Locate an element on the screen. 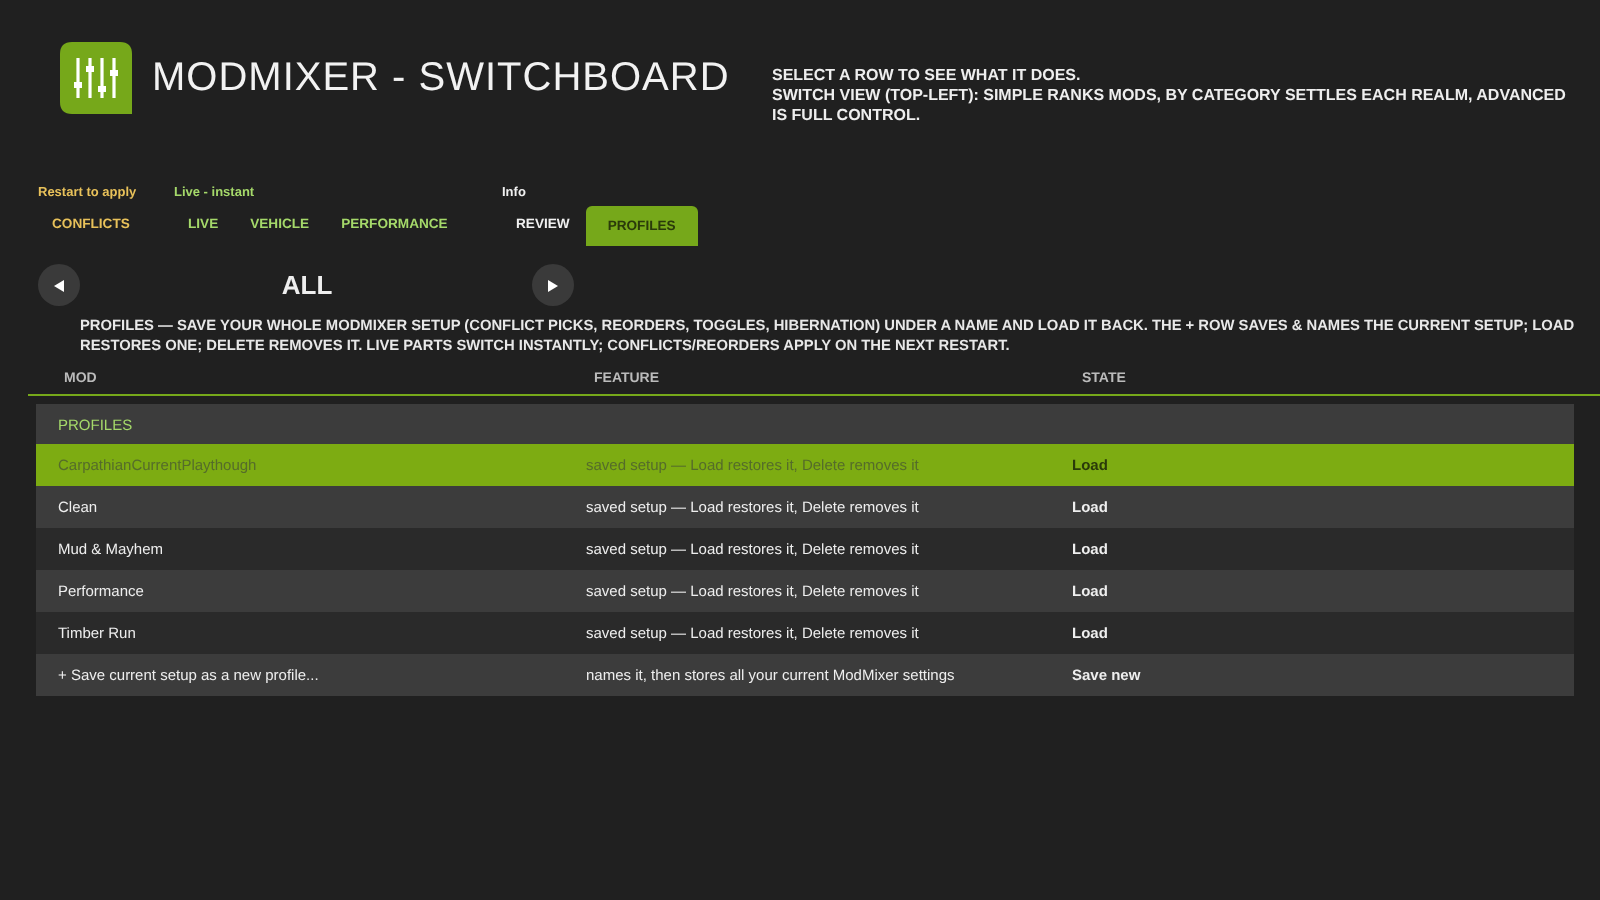 The image size is (1600, 900). help-text: SELECT A ROW TO SEE WHAT IT DOES. is located at coordinates (927, 76).